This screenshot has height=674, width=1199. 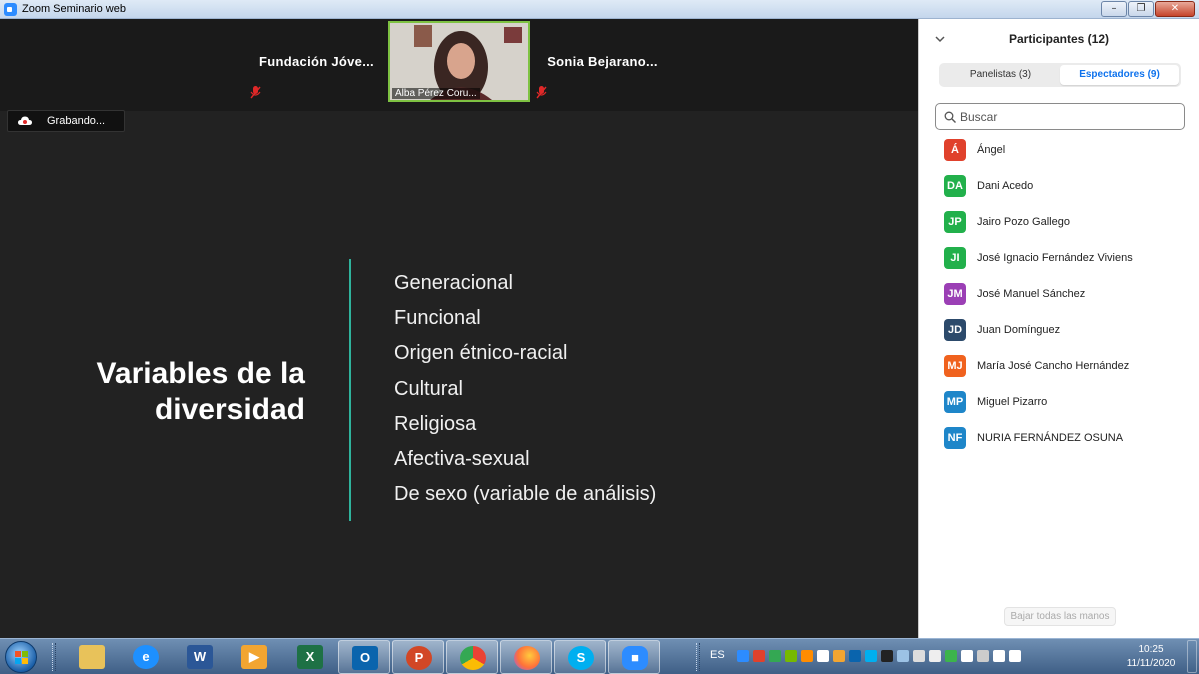 What do you see at coordinates (1012, 402) in the screenshot?
I see `participant-name: Miguel Pizarro` at bounding box center [1012, 402].